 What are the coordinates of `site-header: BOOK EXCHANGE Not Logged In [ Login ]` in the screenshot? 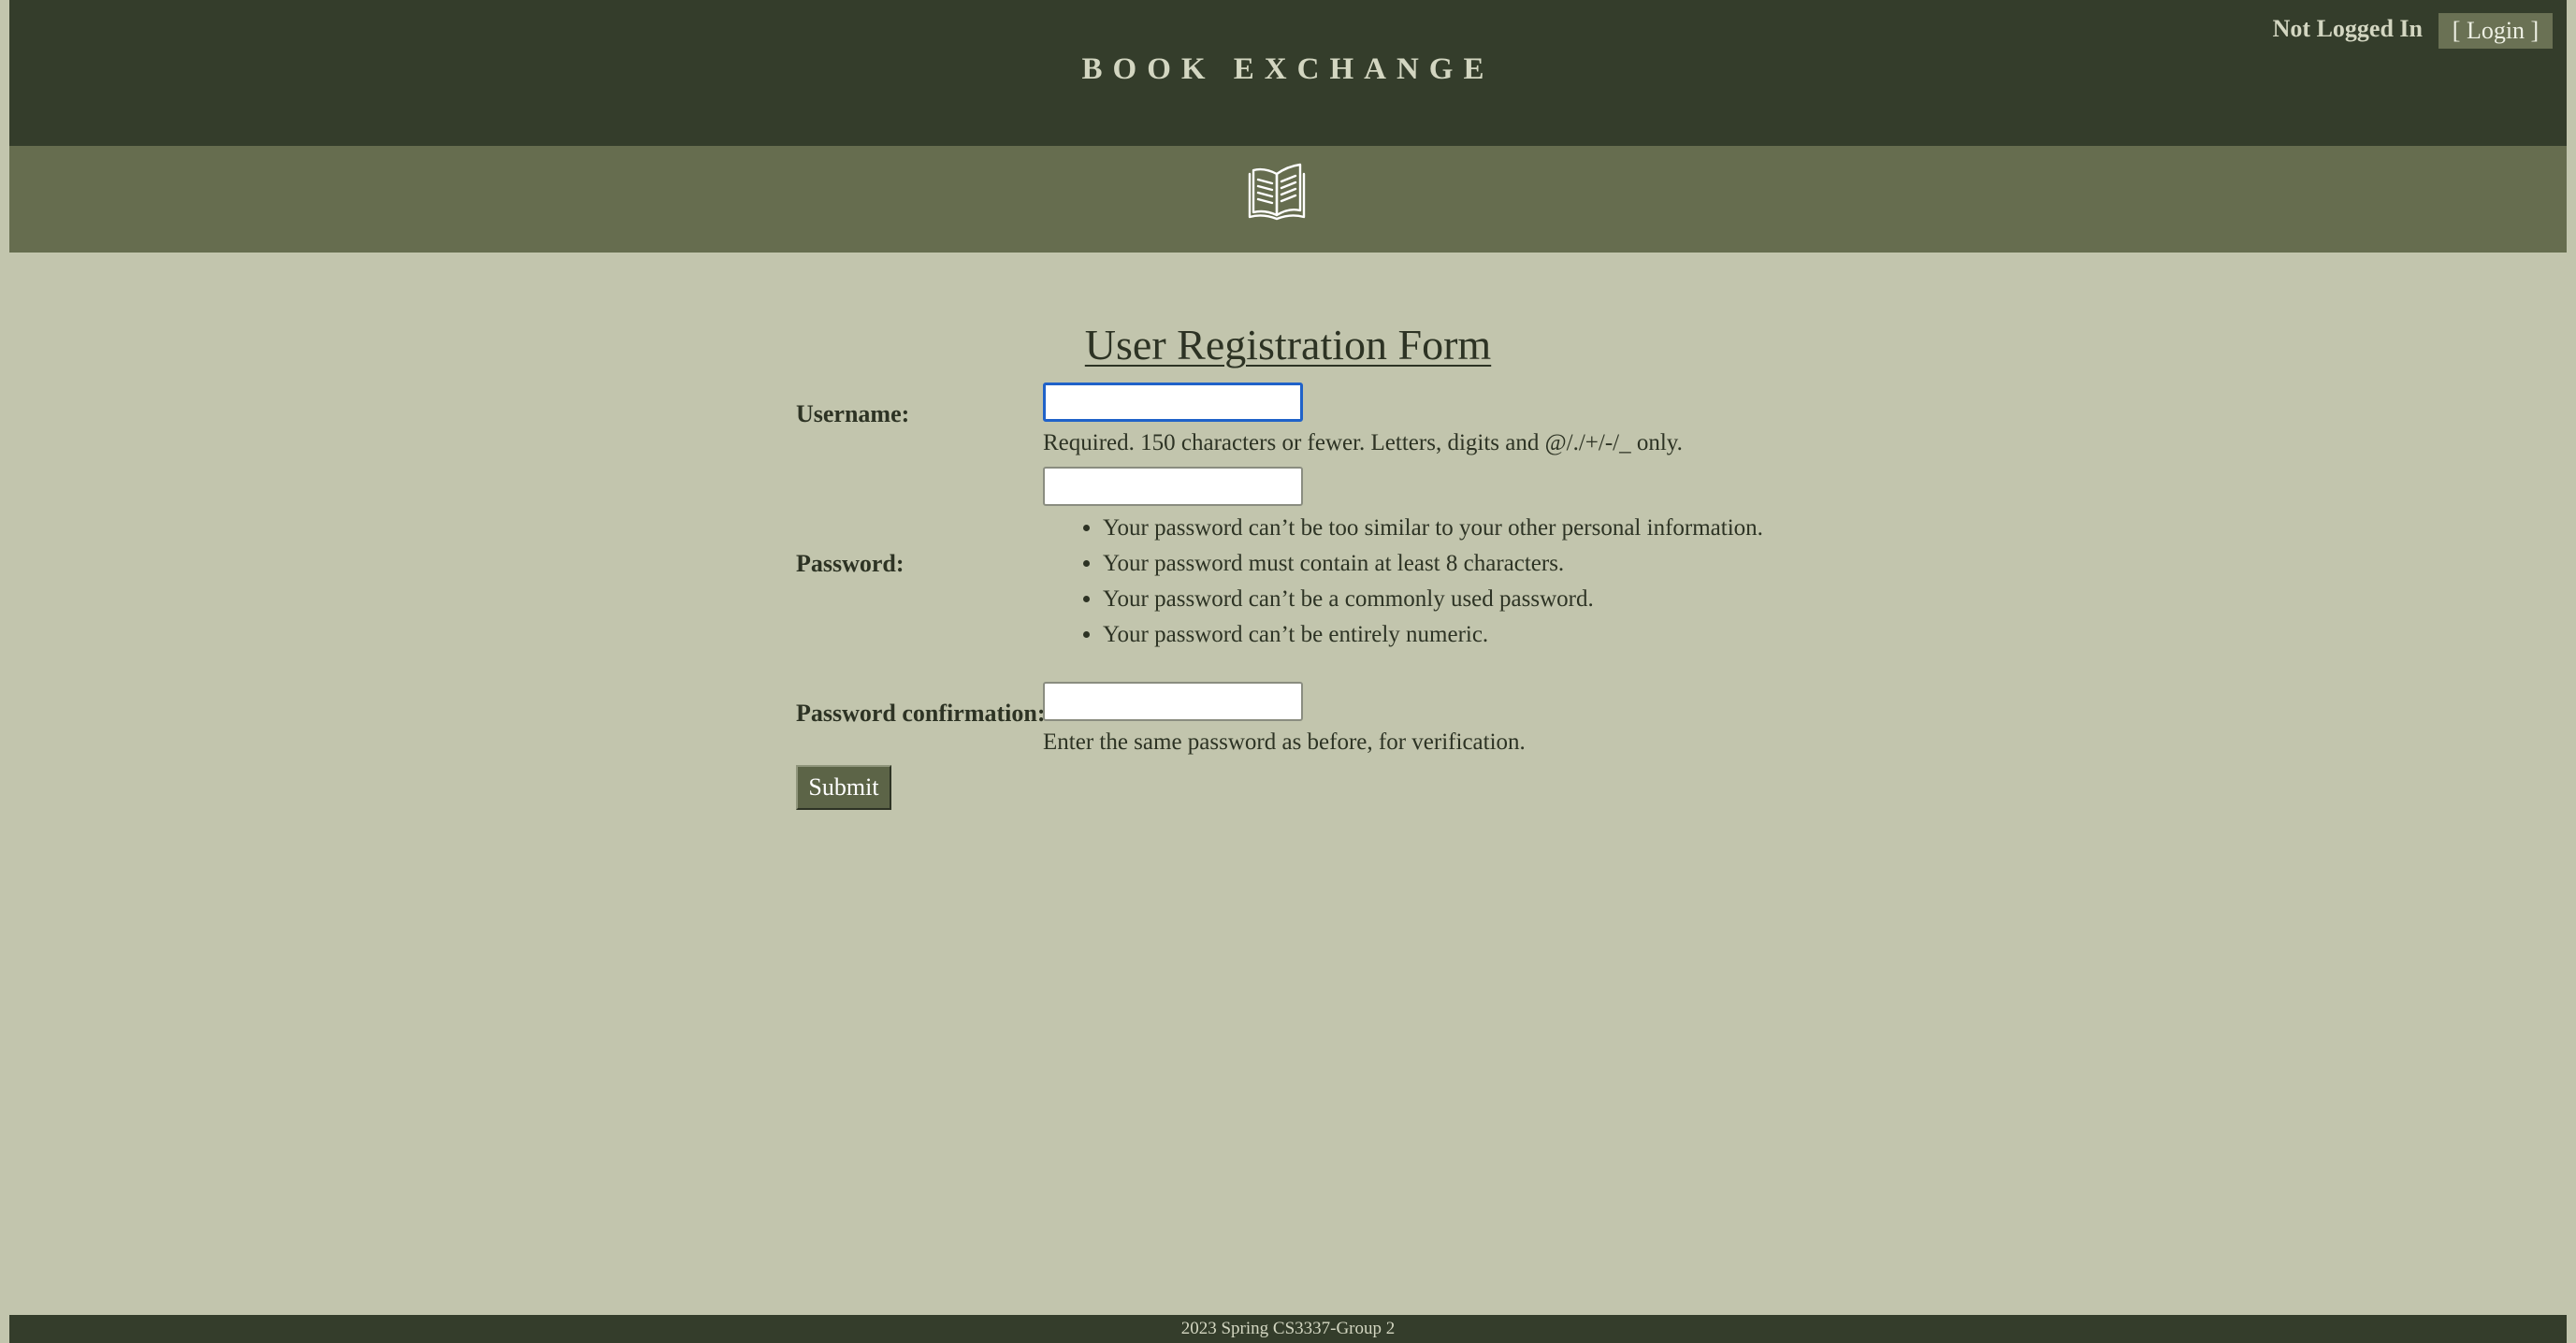 It's located at (1288, 73).